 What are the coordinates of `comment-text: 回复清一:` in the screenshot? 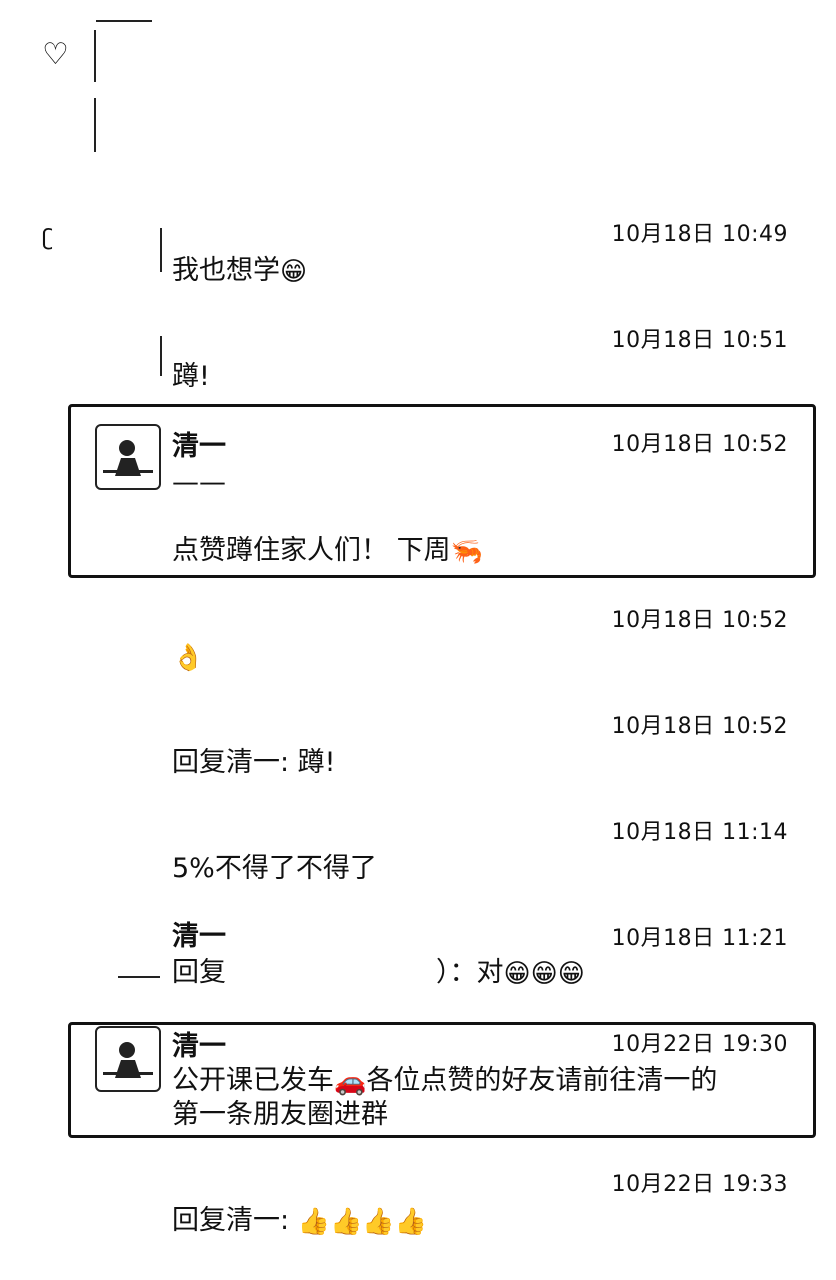 It's located at (235, 1220).